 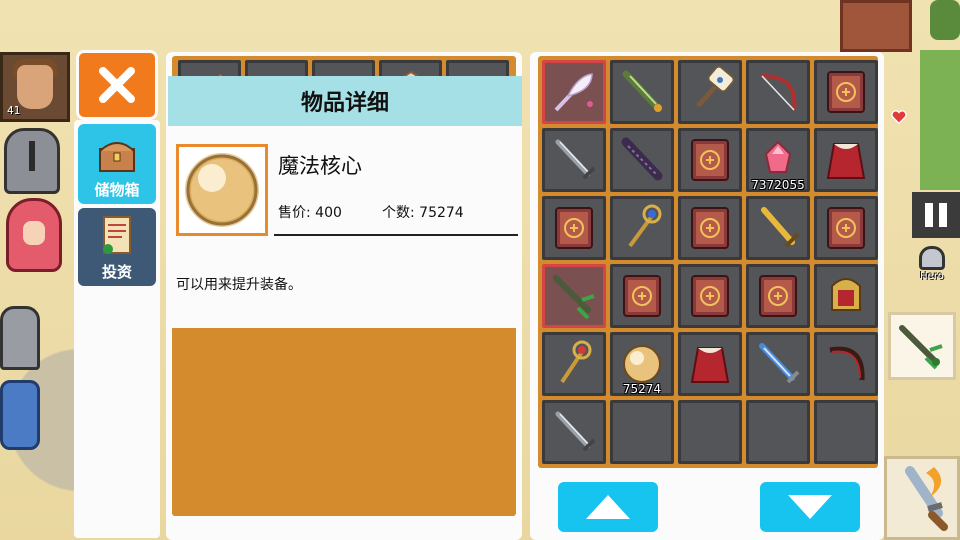 What do you see at coordinates (320, 166) in the screenshot?
I see `detail-item-name: 魔法核心` at bounding box center [320, 166].